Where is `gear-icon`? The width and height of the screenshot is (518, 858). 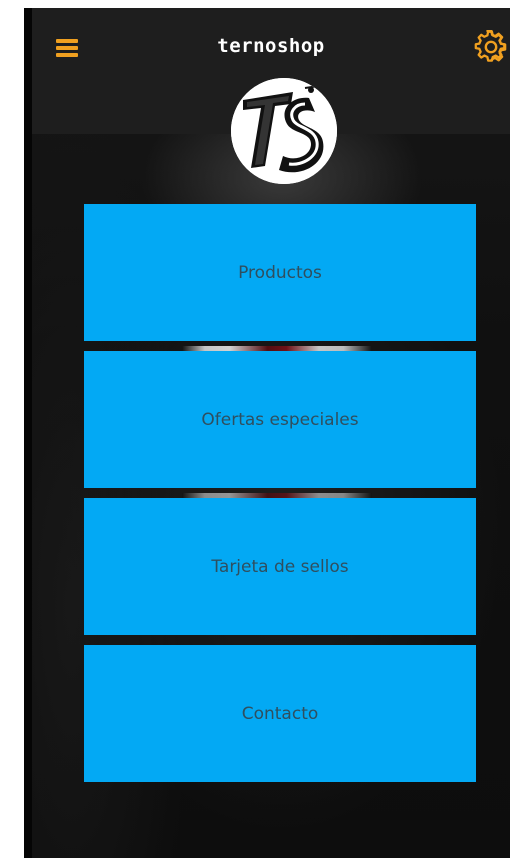 gear-icon is located at coordinates (491, 46).